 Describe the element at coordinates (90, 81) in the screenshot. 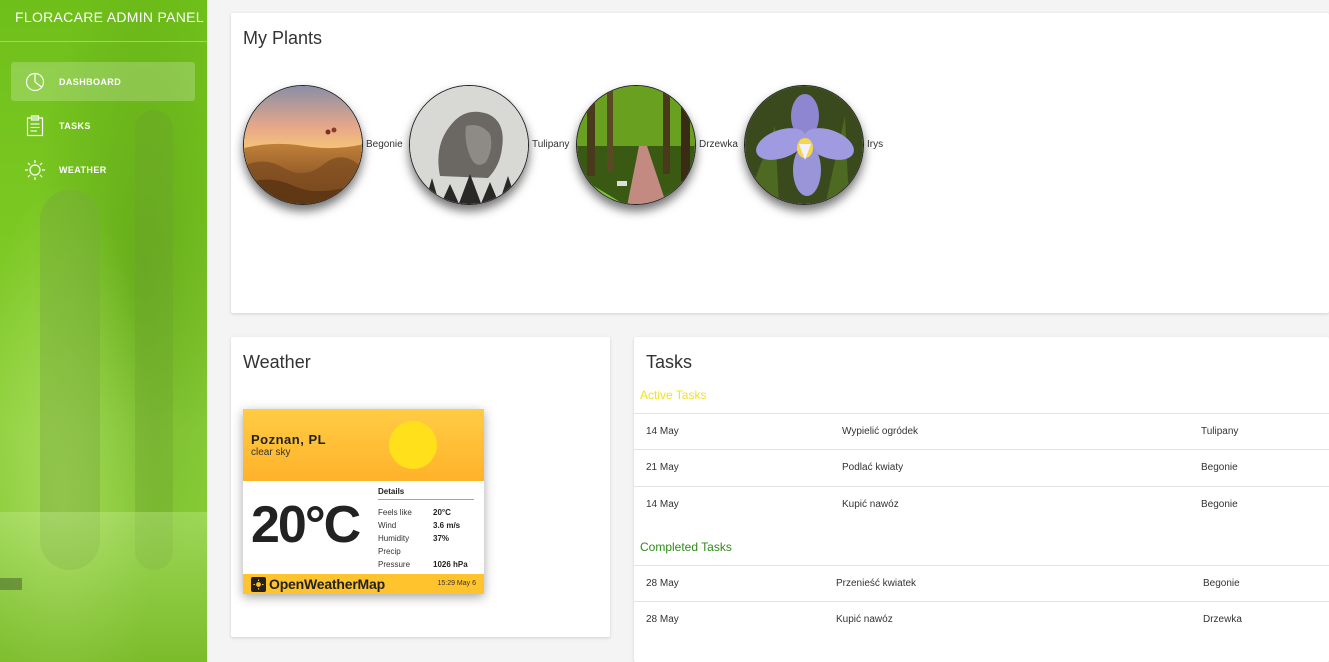

I see `sidebar-item-label: DASHBOARD` at that location.